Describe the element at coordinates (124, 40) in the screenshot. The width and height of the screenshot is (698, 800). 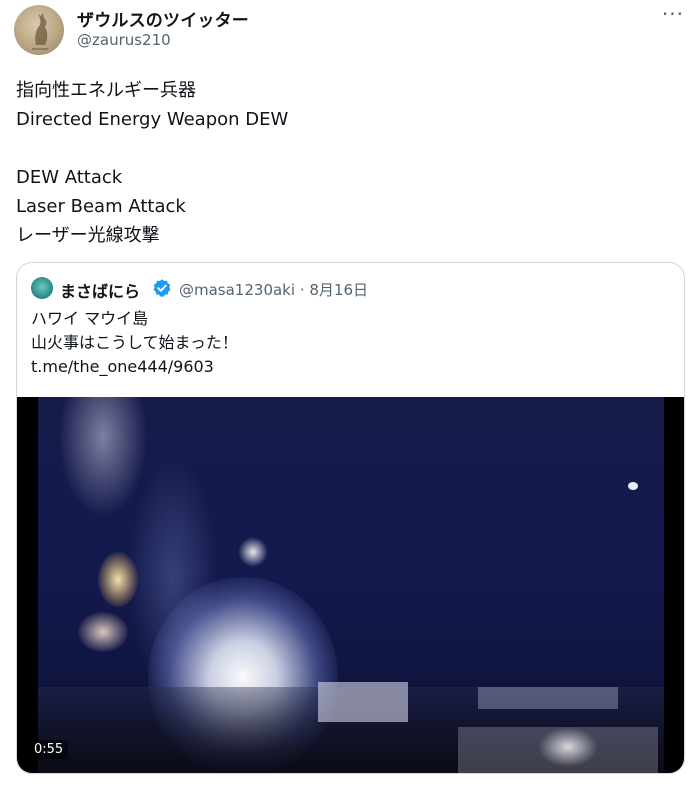
I see `author-handle: @zaurus210` at that location.